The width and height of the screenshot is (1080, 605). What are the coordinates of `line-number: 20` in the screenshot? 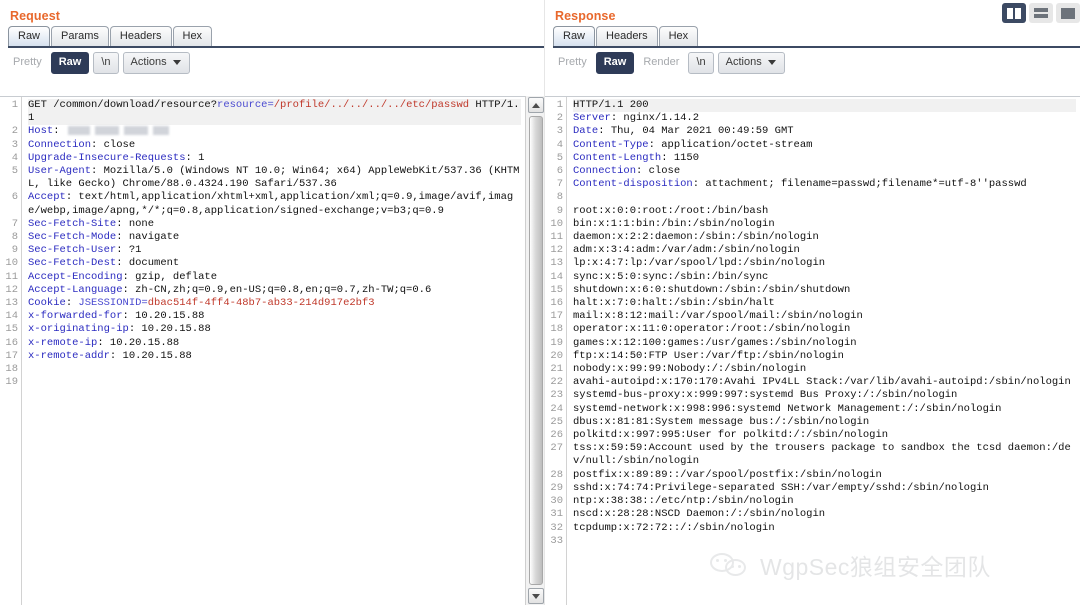 It's located at (556, 355).